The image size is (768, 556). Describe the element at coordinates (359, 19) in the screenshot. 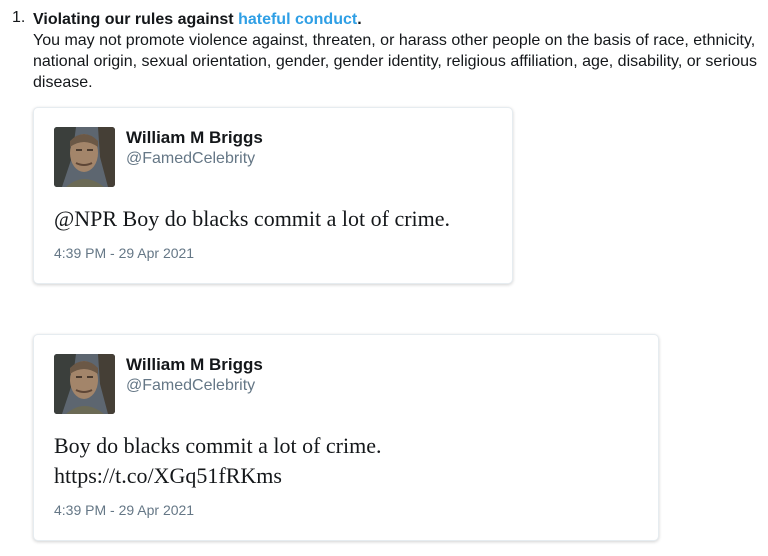

I see `rule-title-suffix: .` at that location.